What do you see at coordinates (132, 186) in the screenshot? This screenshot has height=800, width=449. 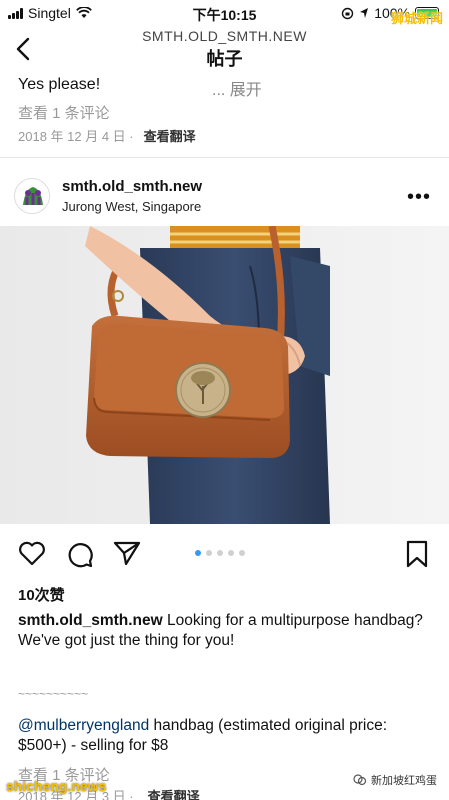 I see `post-username: smth.old_smth.new` at bounding box center [132, 186].